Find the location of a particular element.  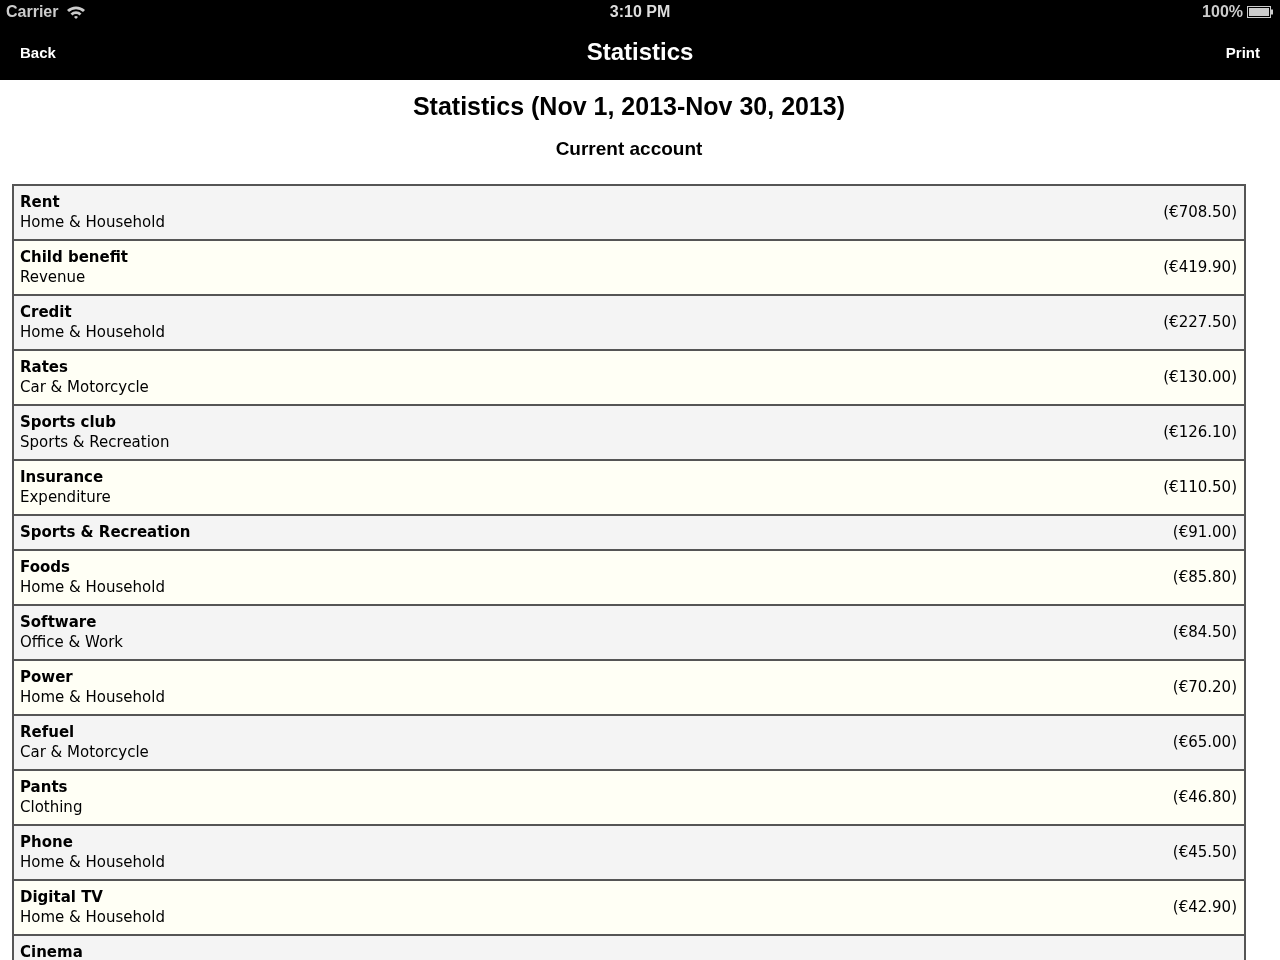

entry-name: Credit is located at coordinates (46, 312).